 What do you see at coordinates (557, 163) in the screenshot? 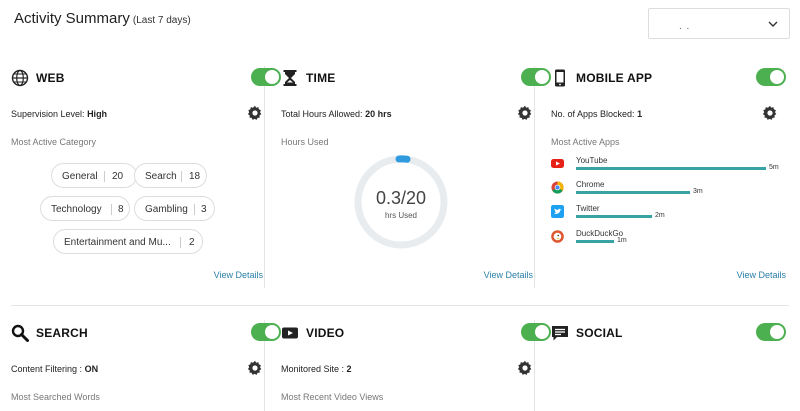
I see `youtube-icon` at bounding box center [557, 163].